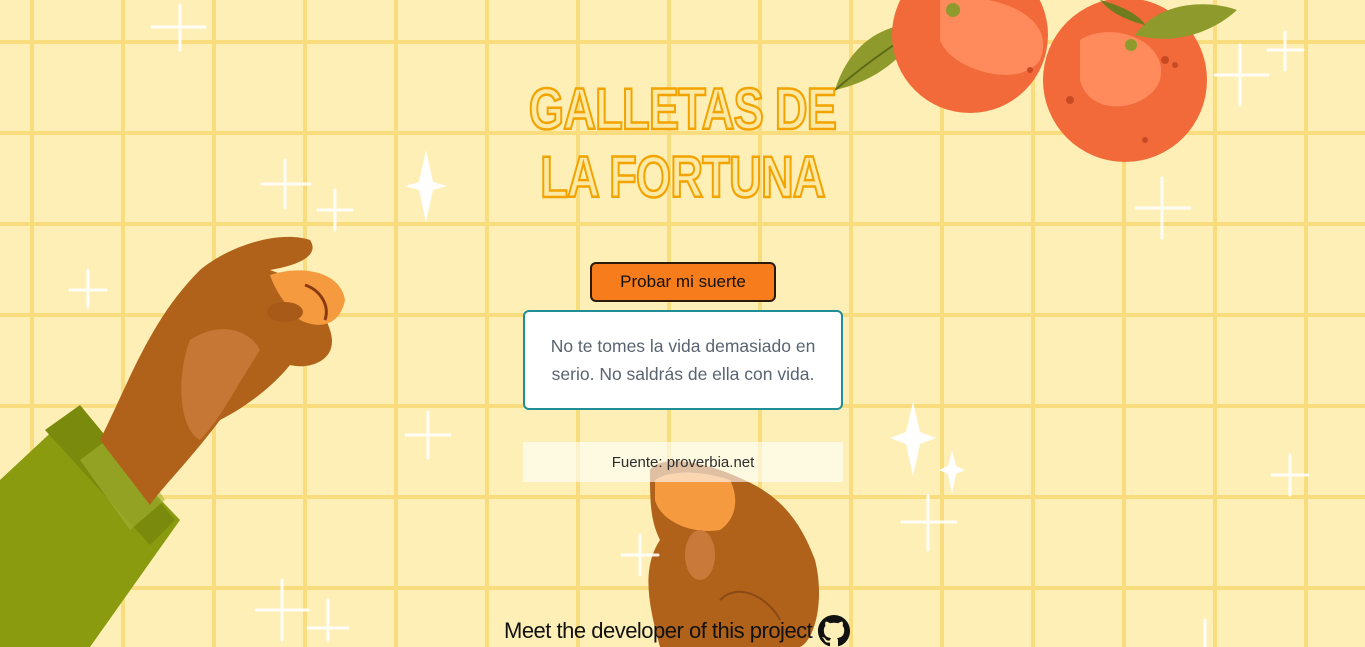  What do you see at coordinates (834, 631) in the screenshot?
I see `github-icon` at bounding box center [834, 631].